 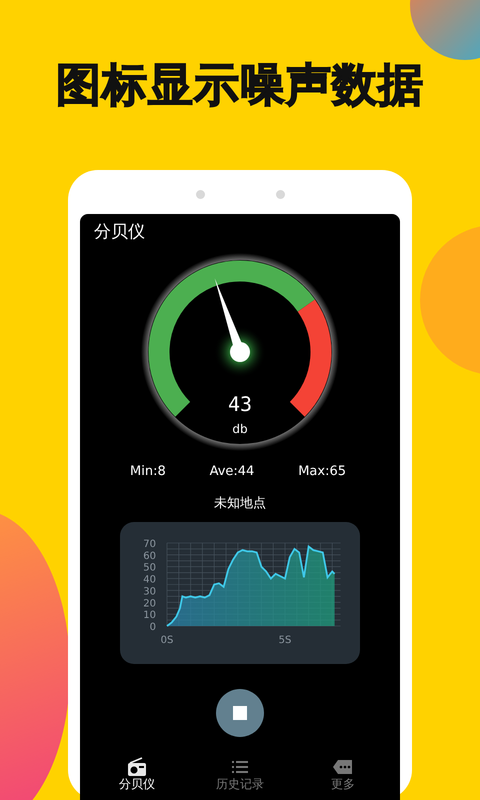 I want to click on stop-button, so click(x=240, y=712).